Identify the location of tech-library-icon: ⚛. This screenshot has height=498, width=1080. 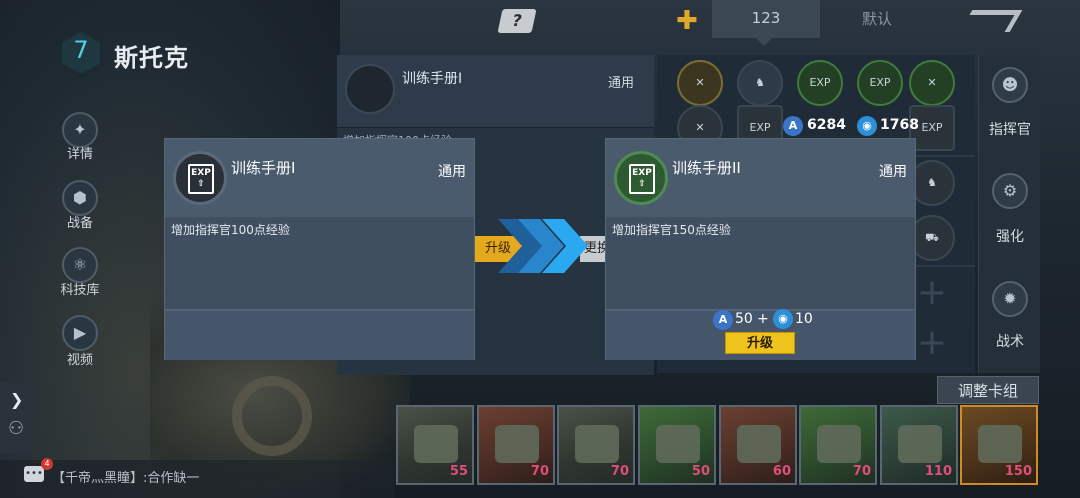
(80, 265).